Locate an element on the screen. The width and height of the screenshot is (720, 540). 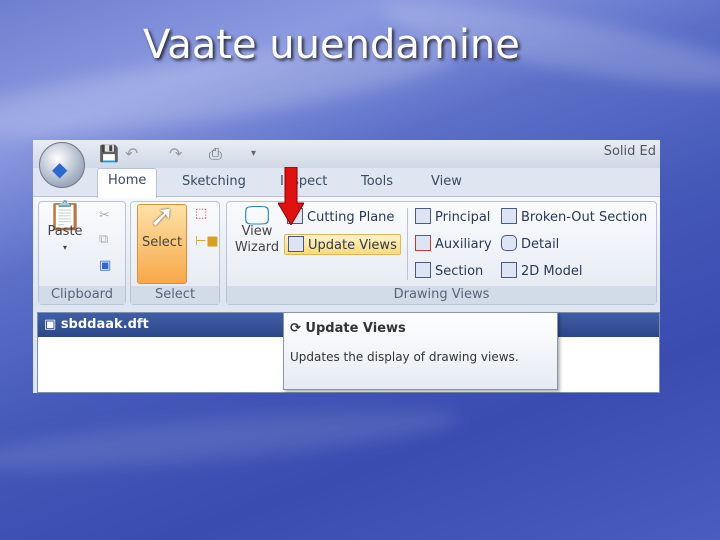
red-arrow-down-icon is located at coordinates (291, 196).